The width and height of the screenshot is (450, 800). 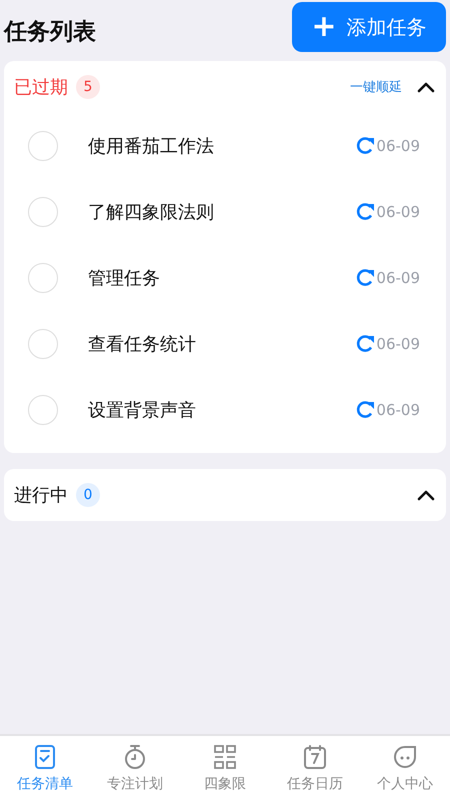 I want to click on task-title: 管理任务, so click(x=124, y=278).